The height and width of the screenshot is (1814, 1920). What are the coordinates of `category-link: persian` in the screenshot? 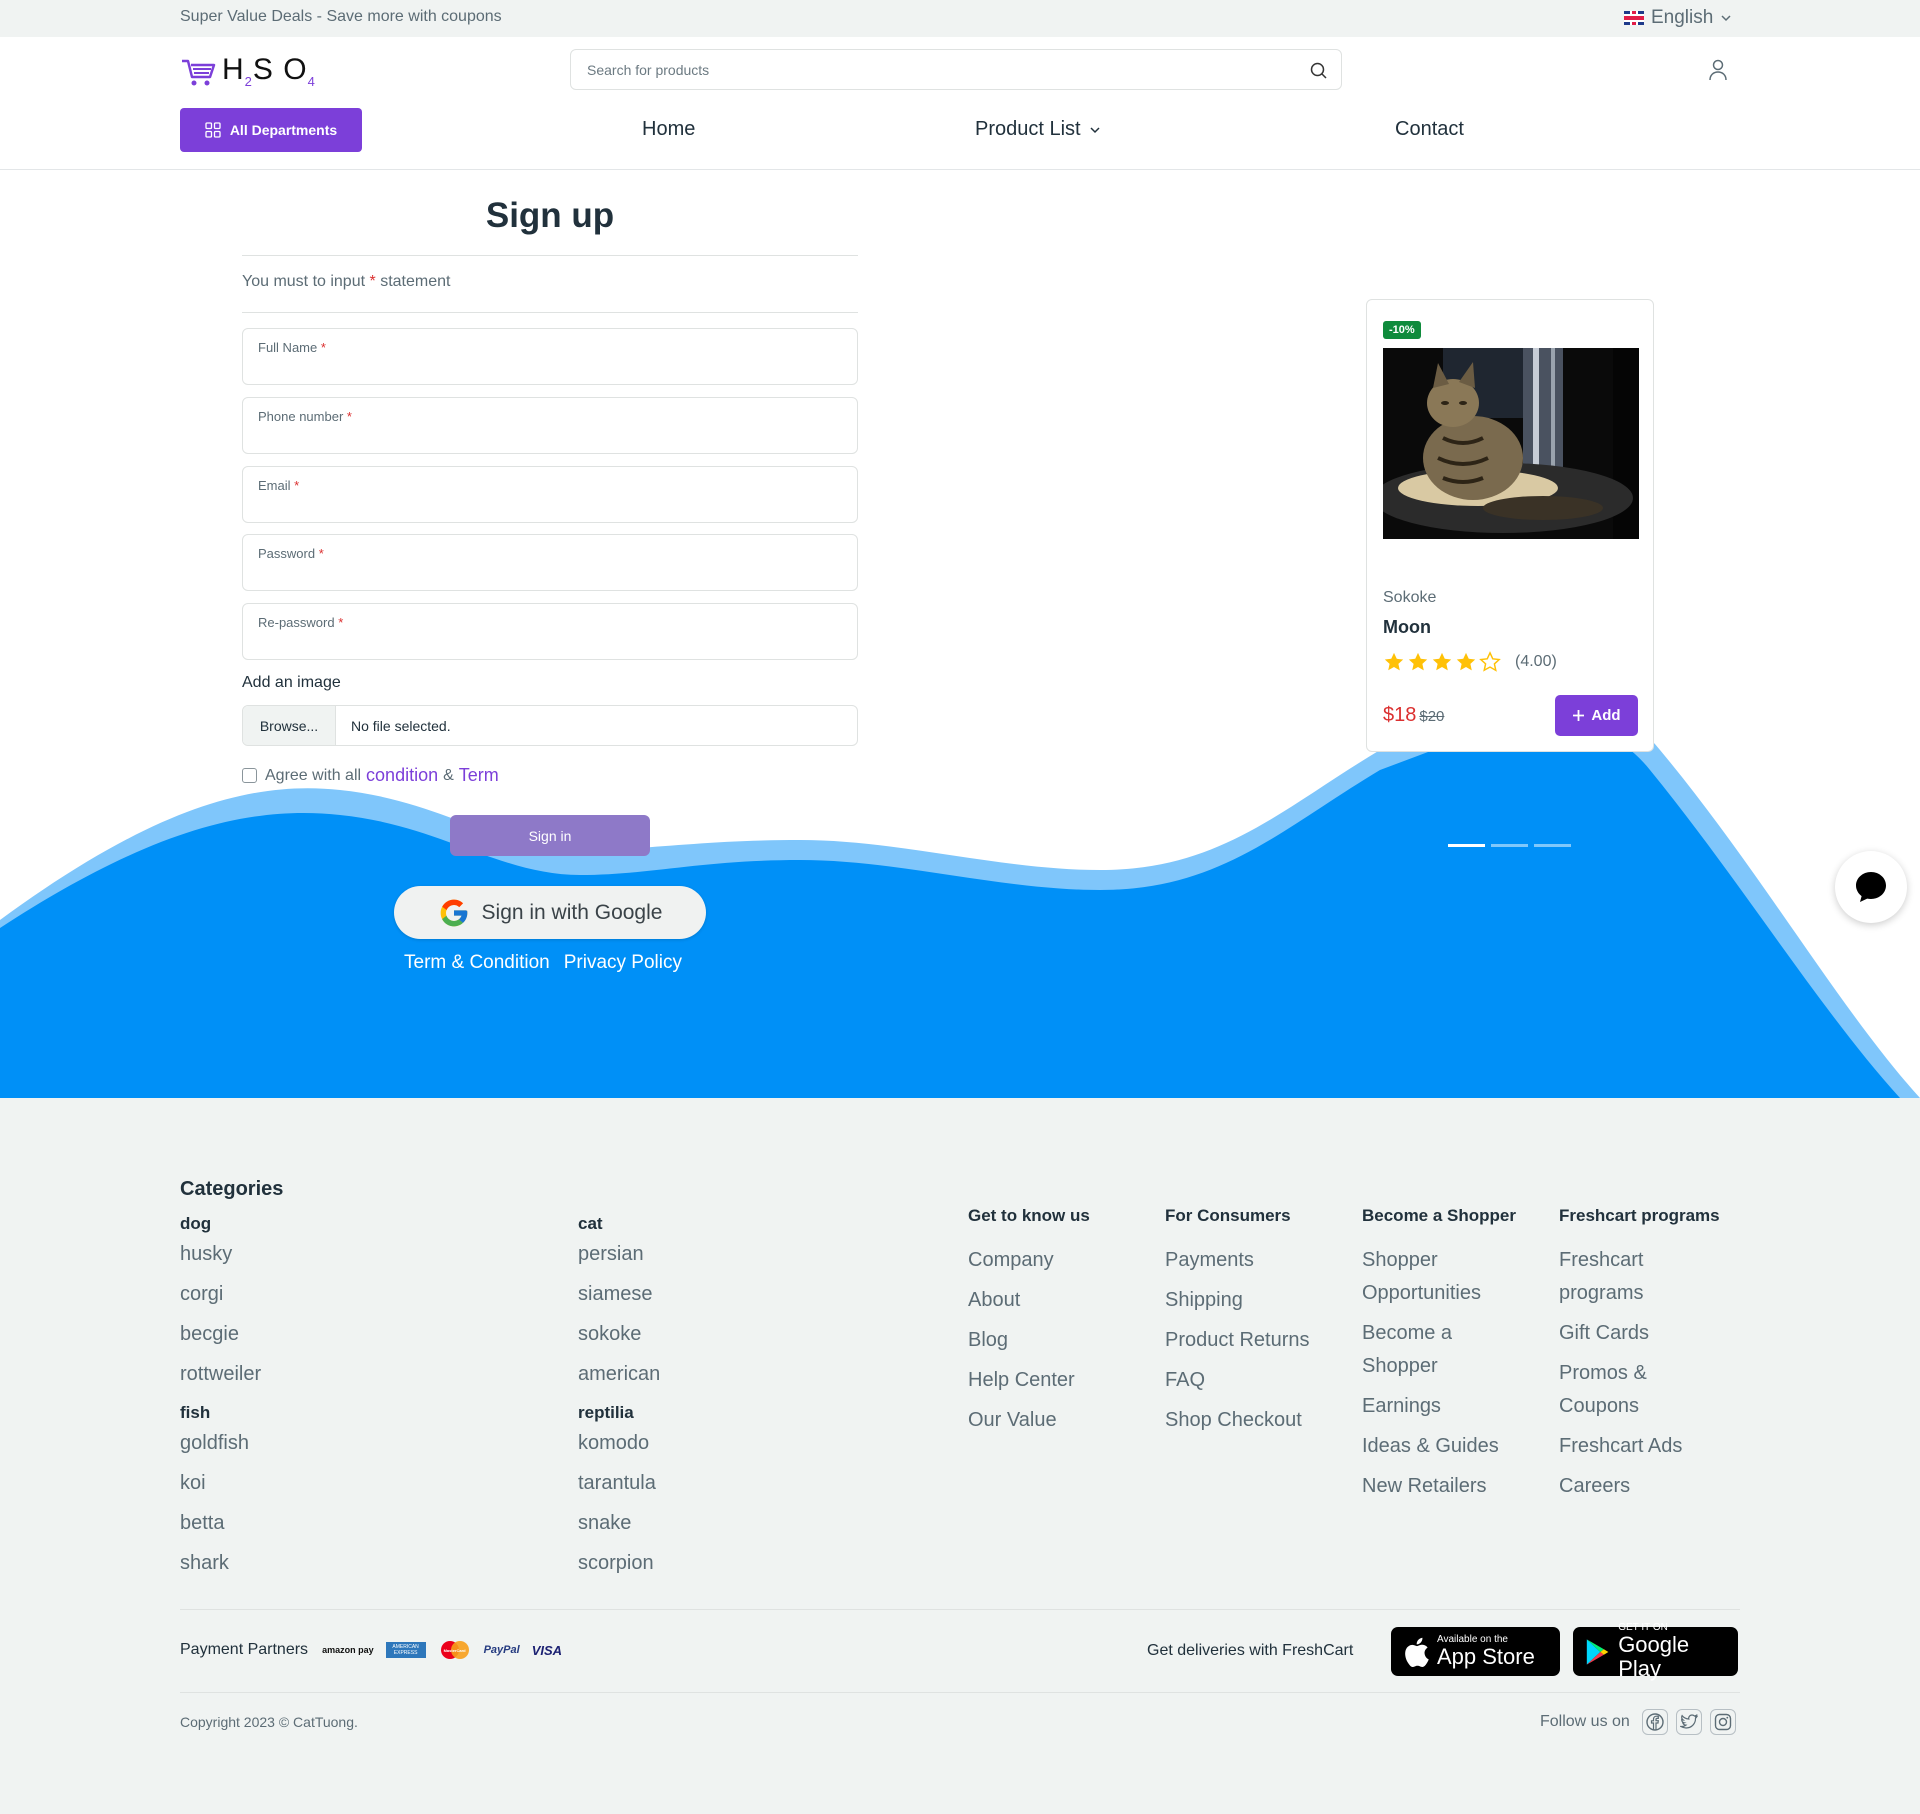 It's located at (619, 1258).